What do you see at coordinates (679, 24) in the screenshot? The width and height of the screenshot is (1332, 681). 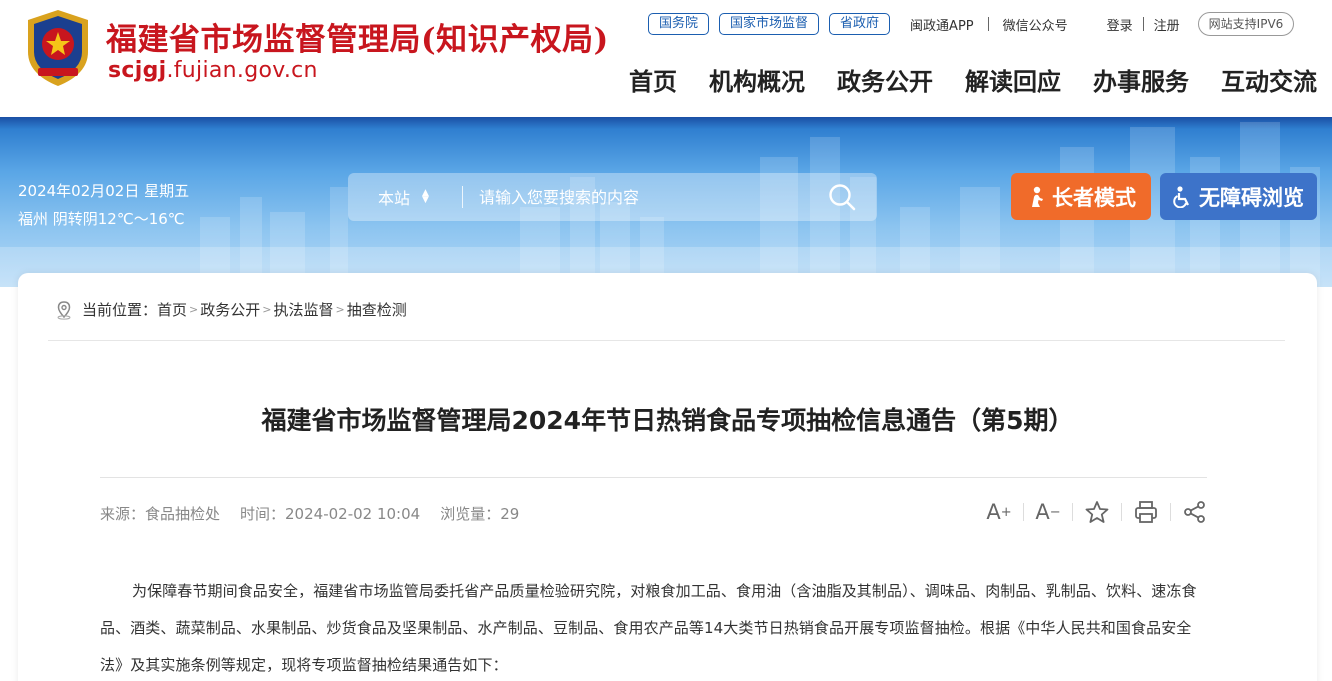 I see `link-state-council: 国务院` at bounding box center [679, 24].